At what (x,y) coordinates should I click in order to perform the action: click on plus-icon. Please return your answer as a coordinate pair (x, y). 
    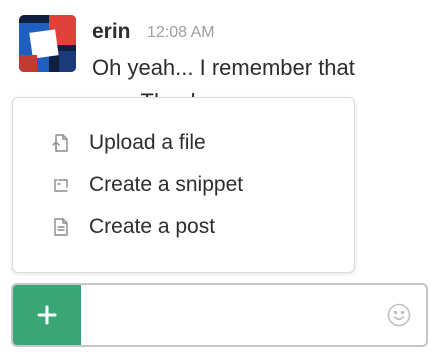
    Looking at the image, I should click on (47, 315).